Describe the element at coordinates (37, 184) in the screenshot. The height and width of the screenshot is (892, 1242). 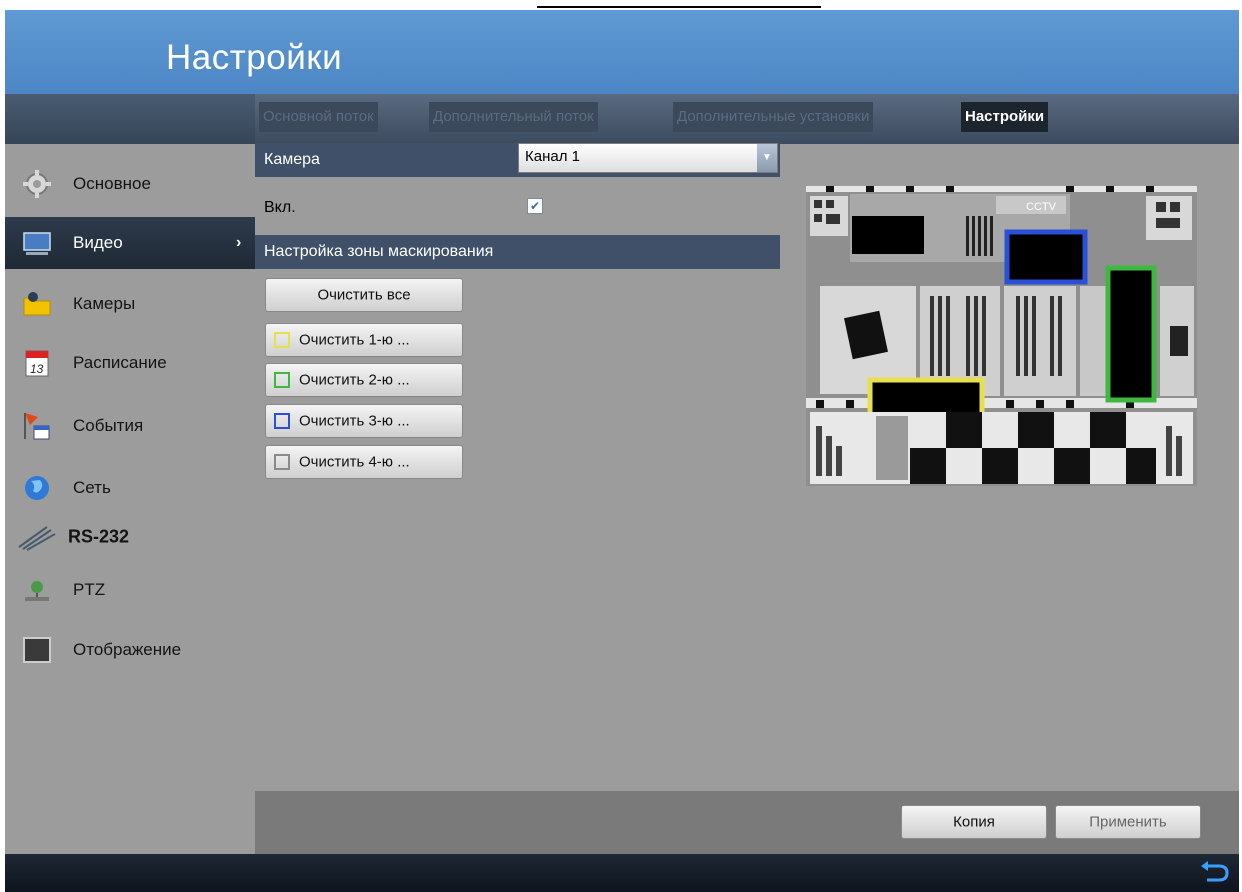
I see `gear-icon` at that location.